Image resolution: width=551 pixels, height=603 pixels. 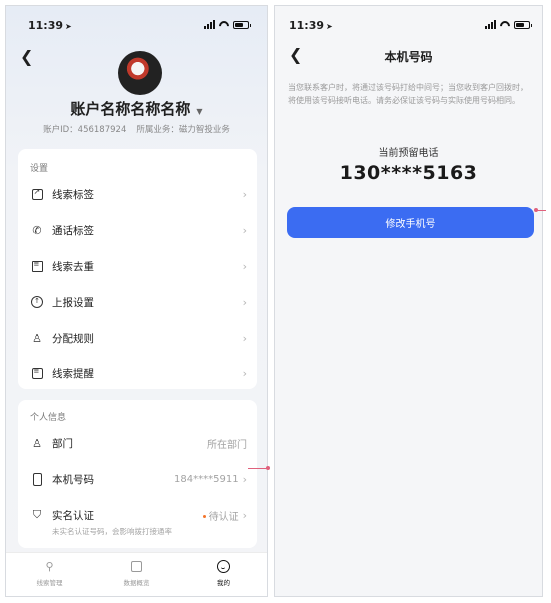 I want to click on settings-item-dedupe: ≡ 线索去重 ›, so click(x=138, y=266).